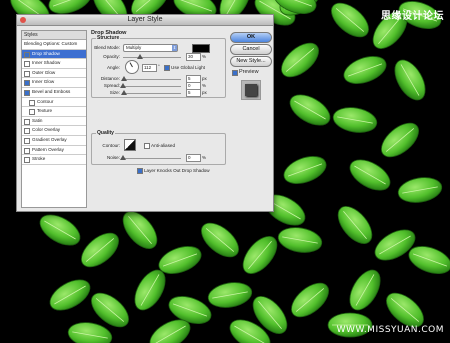 The width and height of the screenshot is (450, 343). What do you see at coordinates (43, 82) in the screenshot?
I see `style-item-label: Inner Glow` at bounding box center [43, 82].